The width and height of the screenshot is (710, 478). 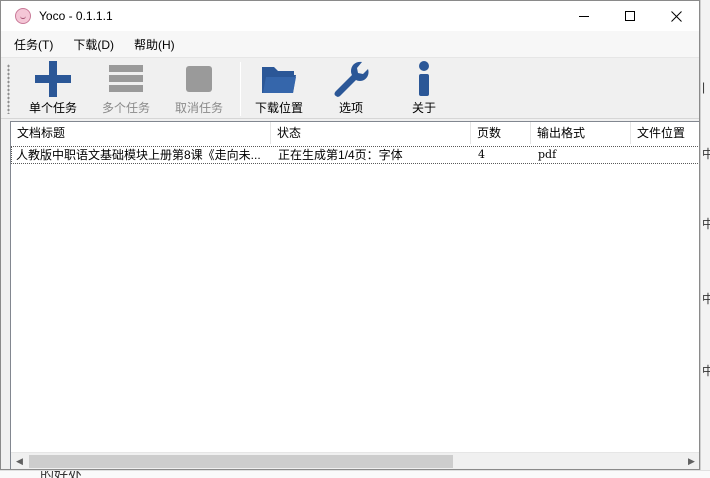 I want to click on cell-location, so click(x=665, y=155).